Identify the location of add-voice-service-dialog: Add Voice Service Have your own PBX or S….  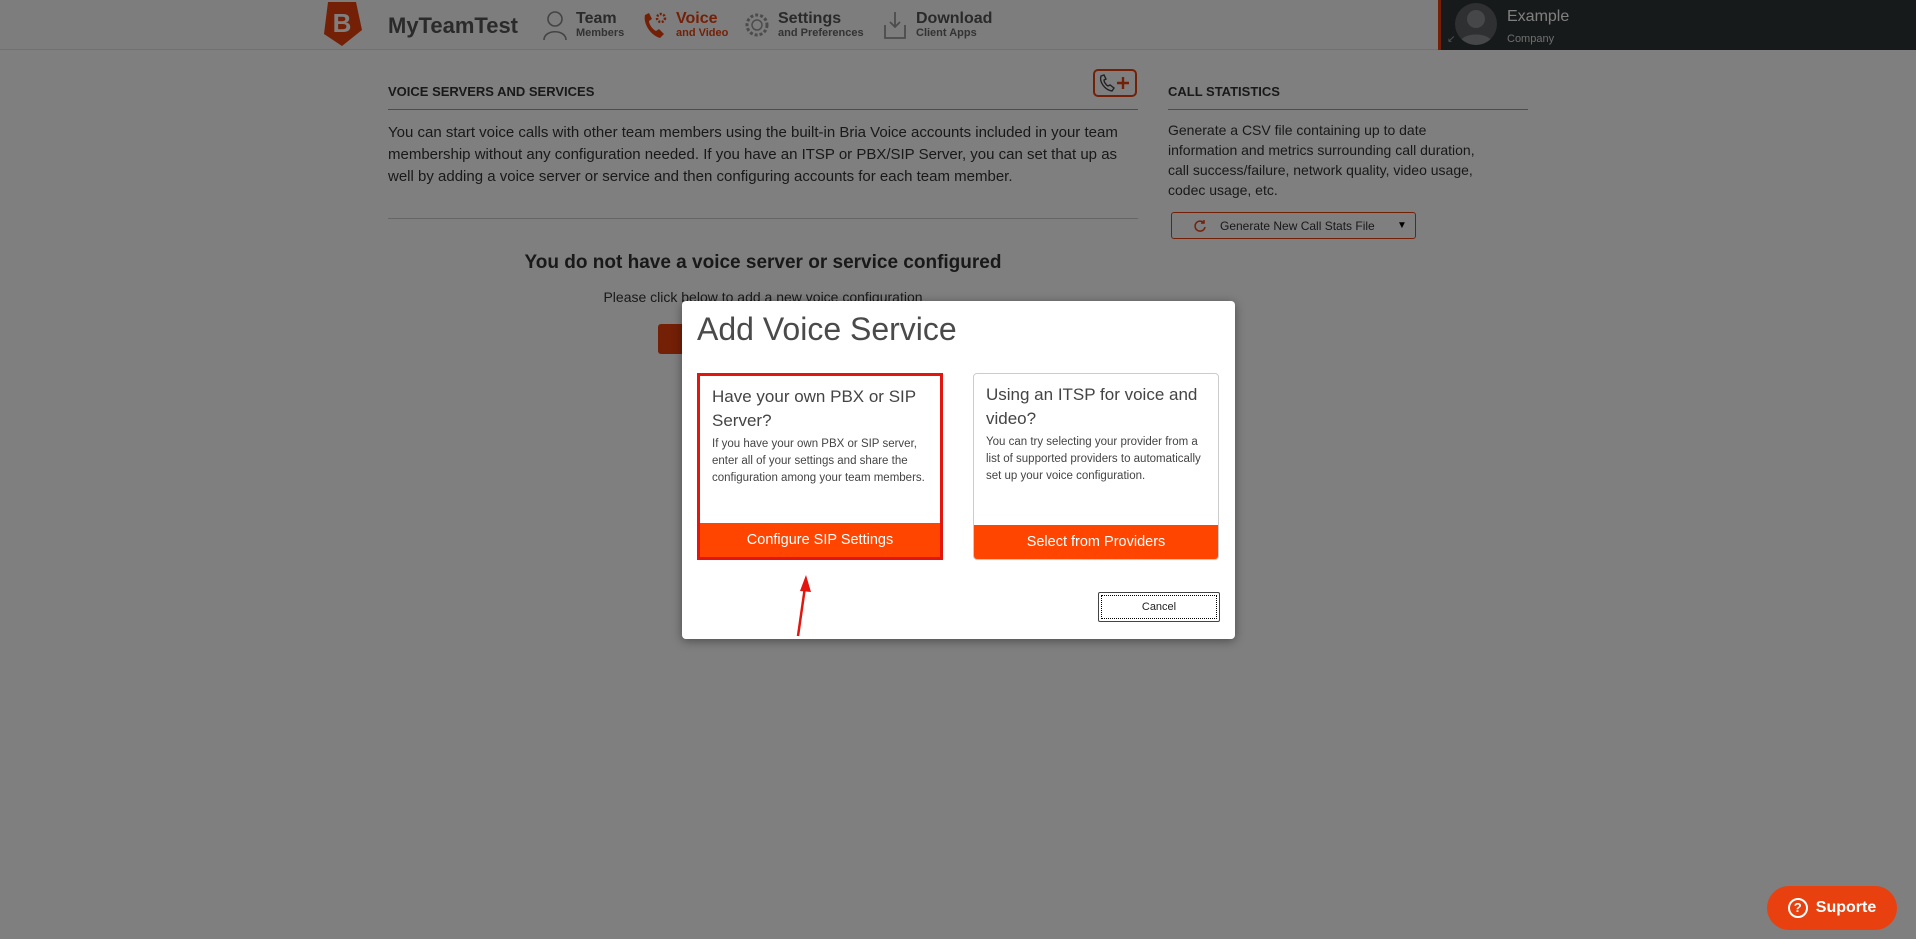
(958, 470).